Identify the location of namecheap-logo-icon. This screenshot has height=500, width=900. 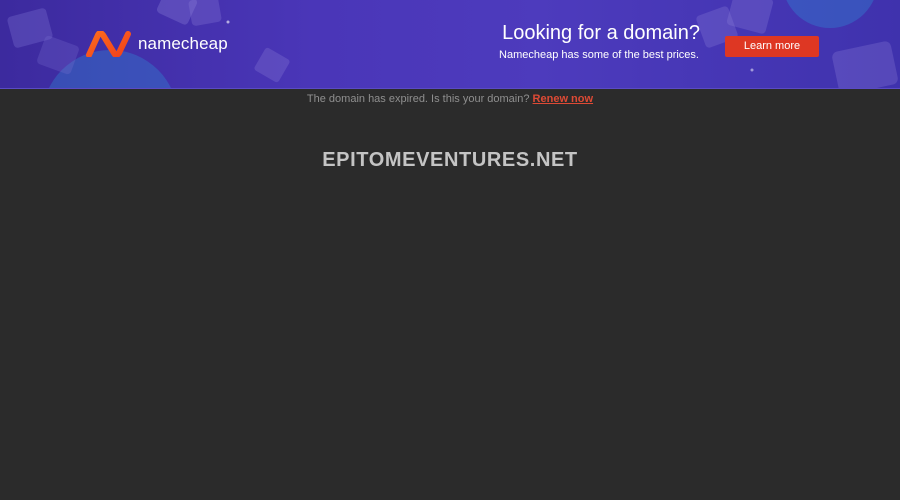
(108, 44).